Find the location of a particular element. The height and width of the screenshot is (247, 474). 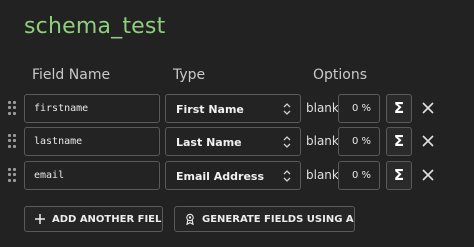

column-header-options: Options is located at coordinates (340, 75).